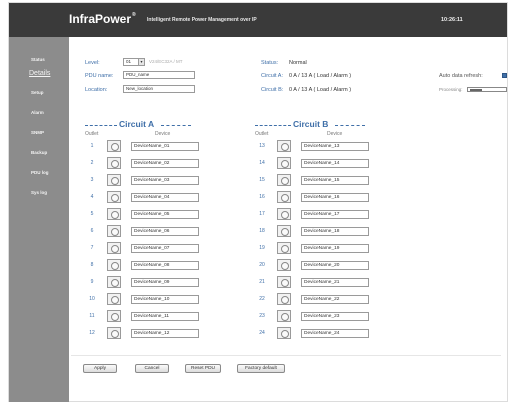 The height and width of the screenshot is (406, 515). I want to click on sidebar-item-backup: Backup, so click(39, 152).